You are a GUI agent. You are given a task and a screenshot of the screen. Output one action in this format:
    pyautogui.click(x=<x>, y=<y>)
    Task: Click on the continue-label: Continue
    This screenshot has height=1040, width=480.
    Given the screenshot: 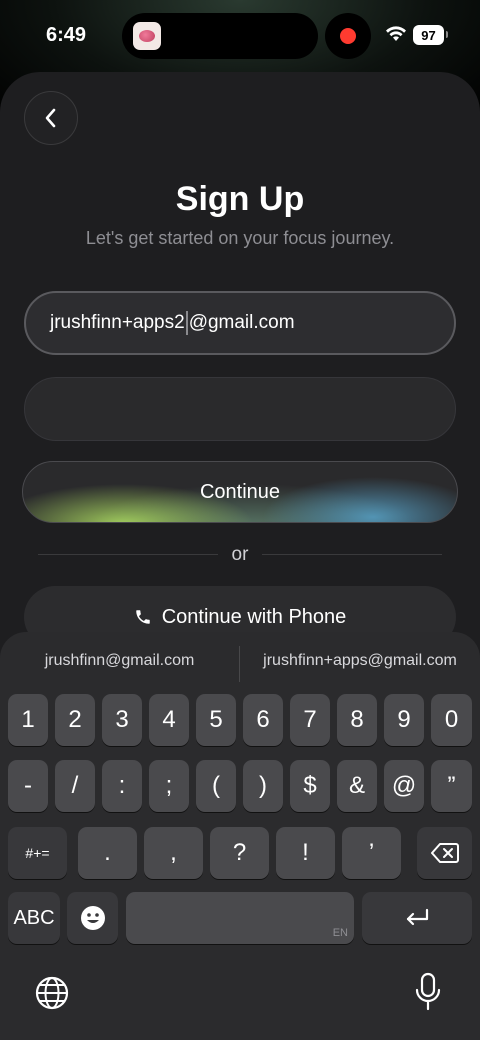 What is the action you would take?
    pyautogui.click(x=240, y=491)
    